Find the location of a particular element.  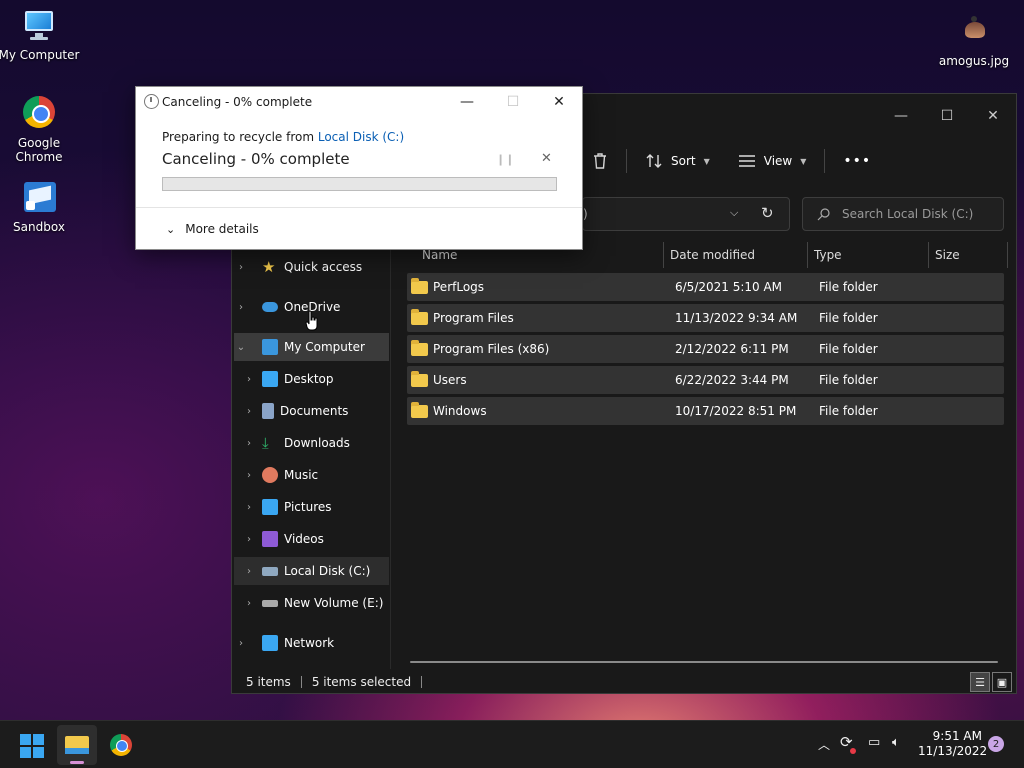

search-icon is located at coordinates (823, 213).